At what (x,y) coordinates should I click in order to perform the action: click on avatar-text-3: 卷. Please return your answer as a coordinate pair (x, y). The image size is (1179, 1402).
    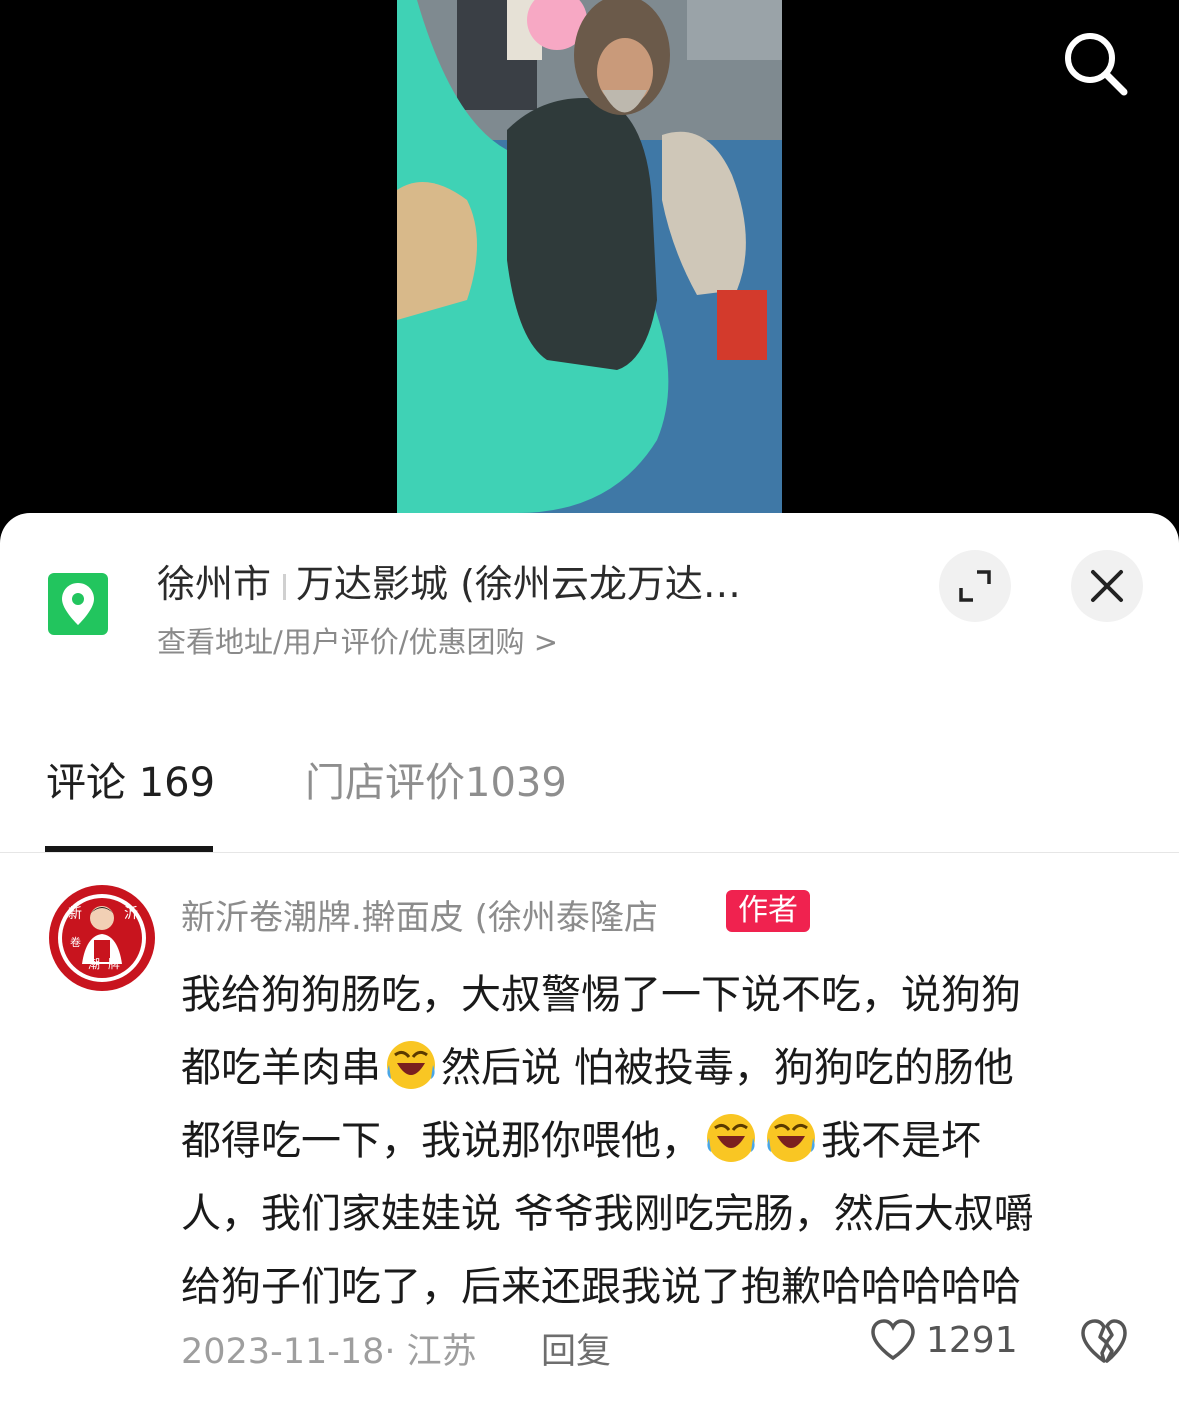
    Looking at the image, I should click on (75, 942).